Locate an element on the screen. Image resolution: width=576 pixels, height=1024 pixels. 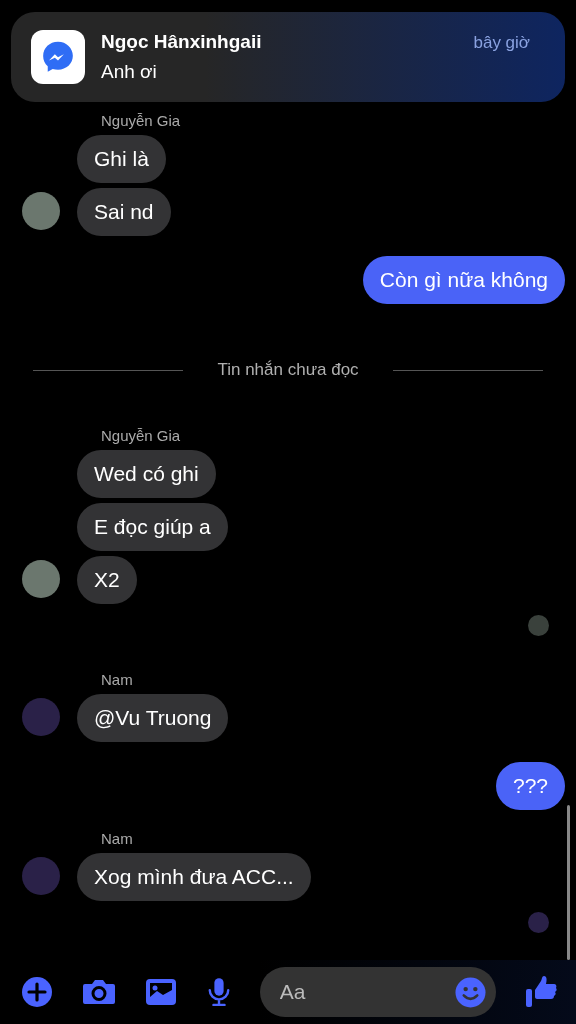
notification-time: bây giờ is located at coordinates (501, 43).